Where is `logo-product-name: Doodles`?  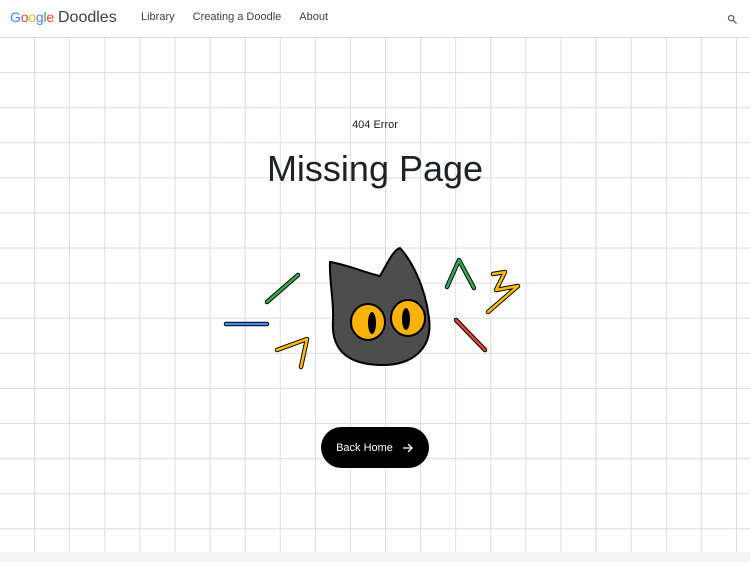 logo-product-name: Doodles is located at coordinates (87, 17).